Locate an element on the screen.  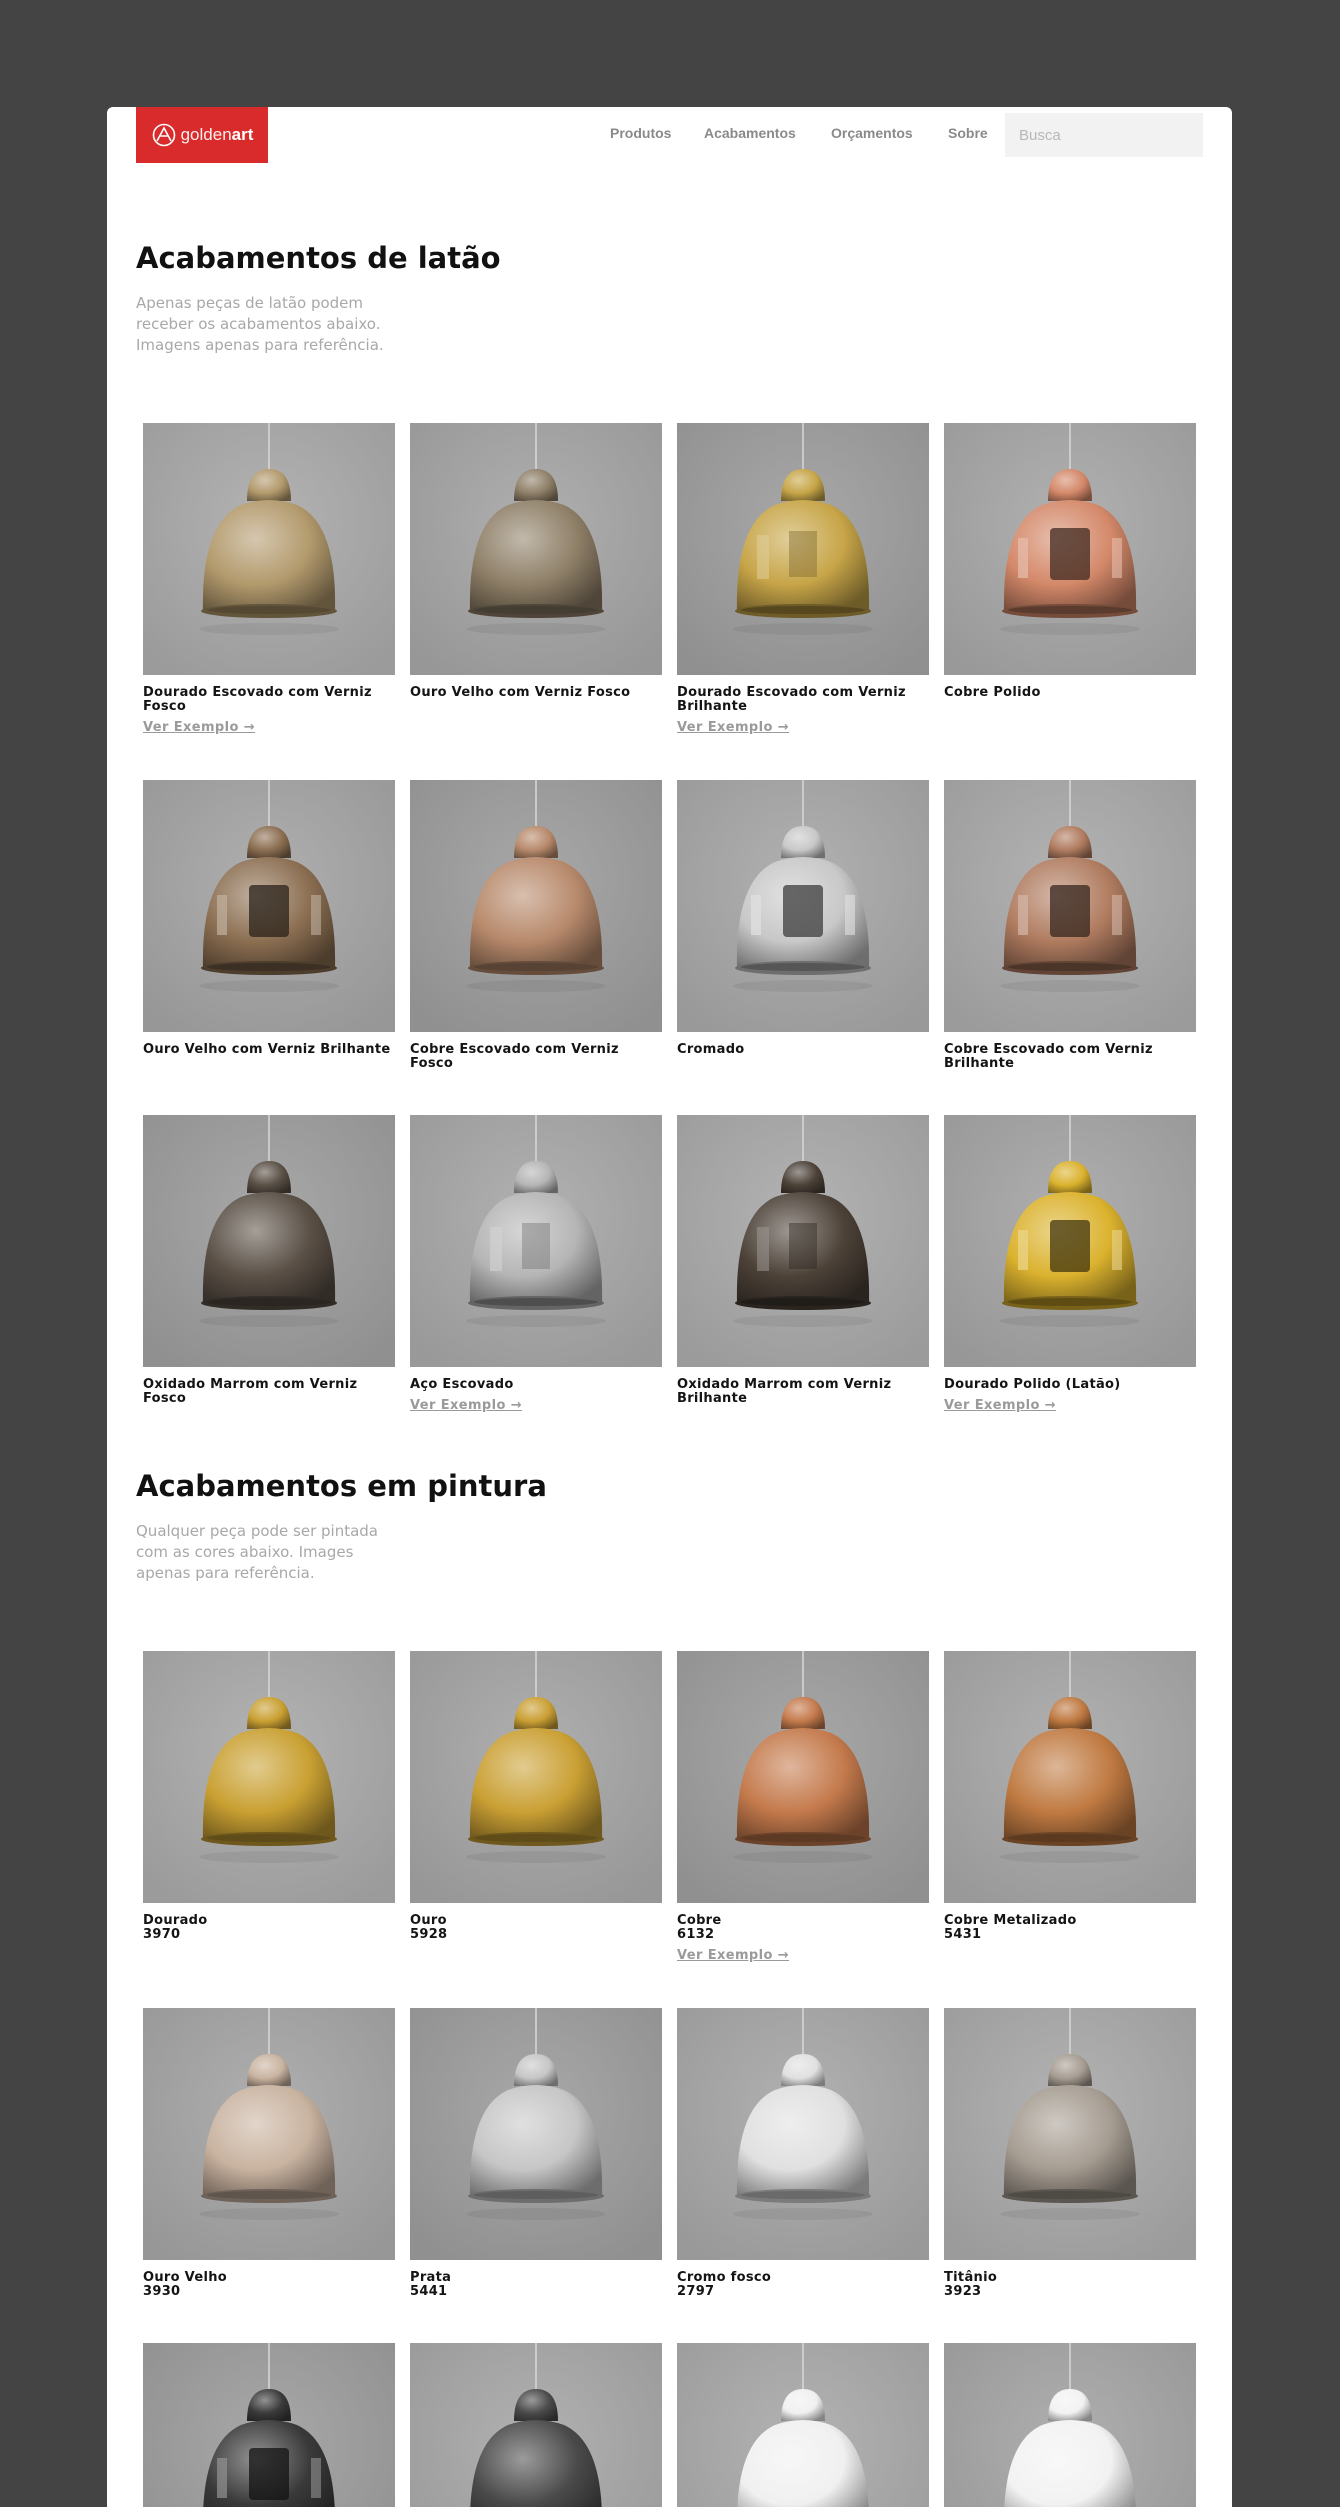
finish-card: Cobre Escovado com Verniz Brilhante is located at coordinates (1070, 925).